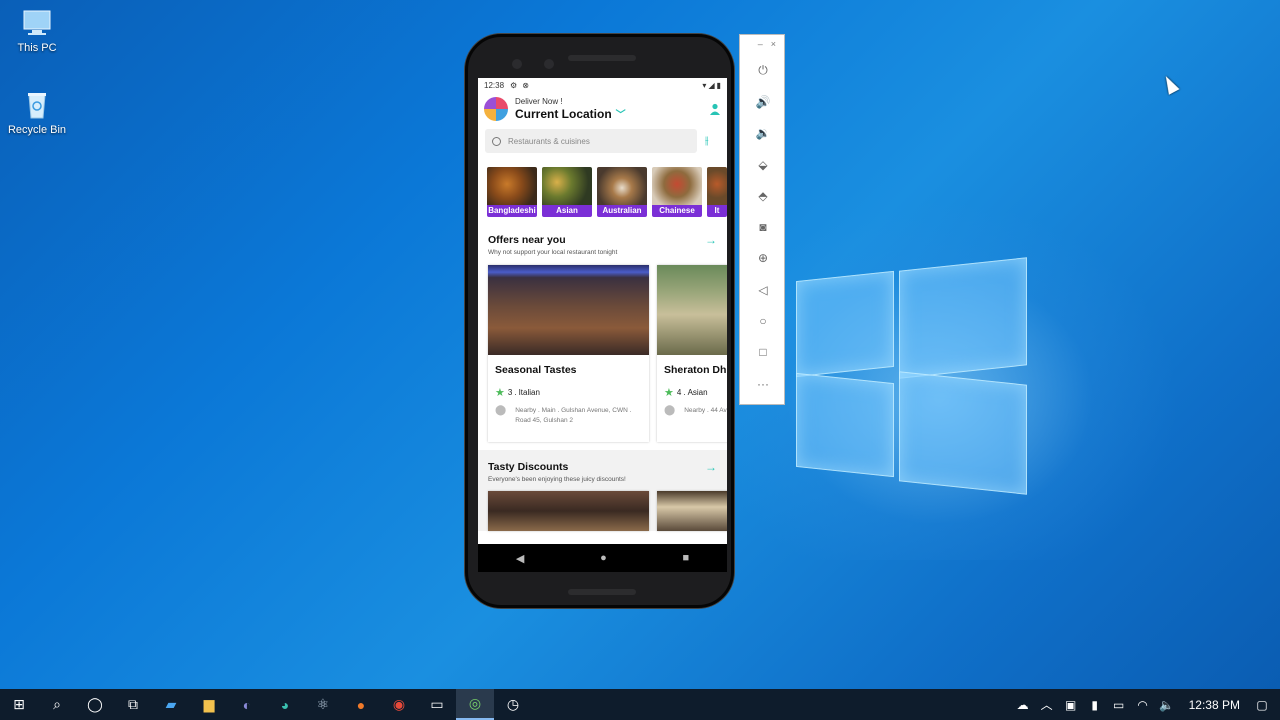  I want to click on chevron-down-icon: ﹀, so click(620, 115).